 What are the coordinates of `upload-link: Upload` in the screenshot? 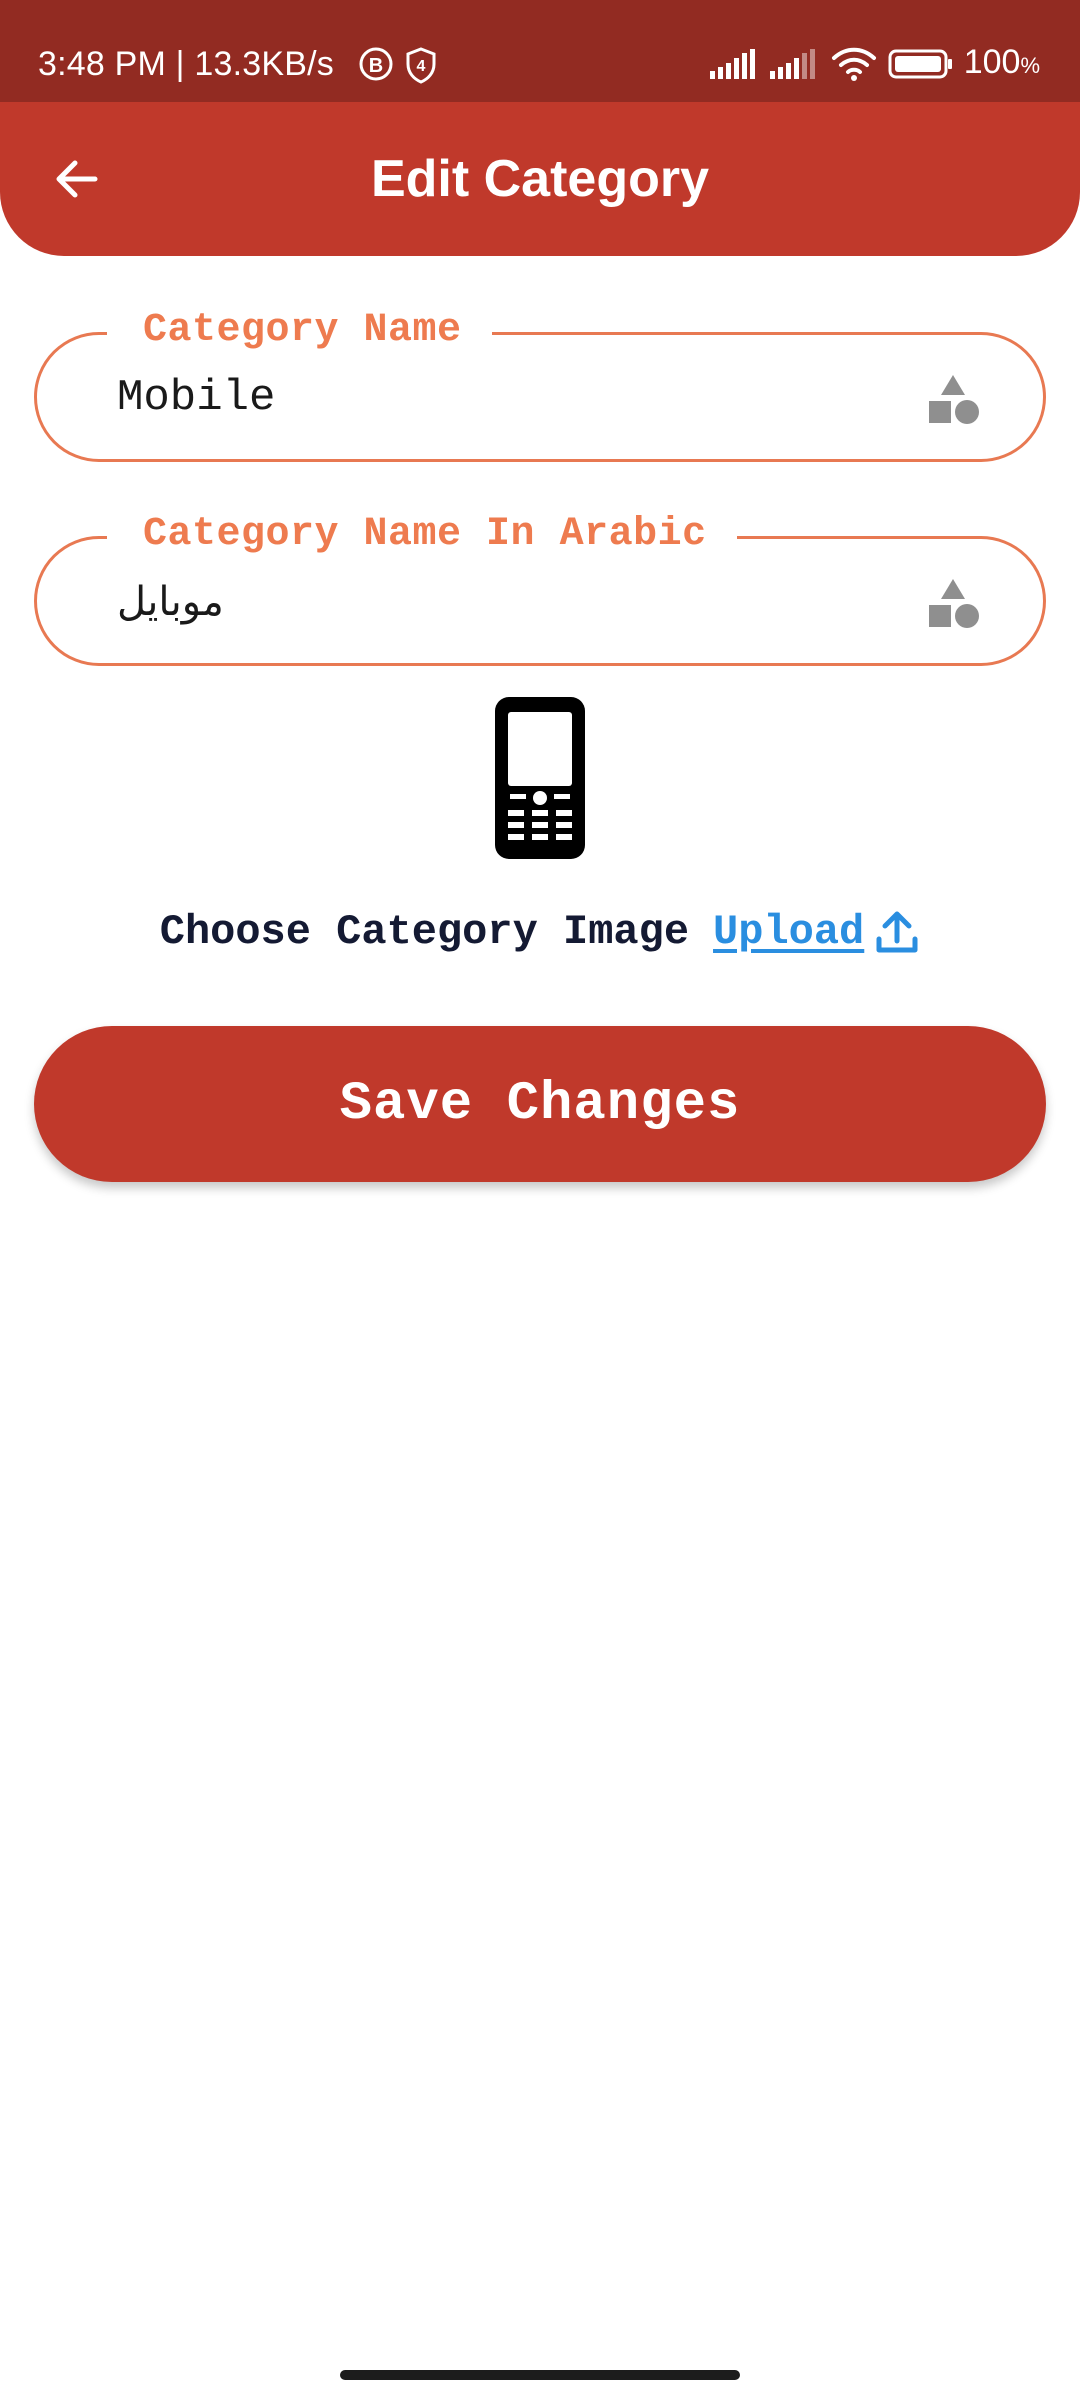 It's located at (788, 932).